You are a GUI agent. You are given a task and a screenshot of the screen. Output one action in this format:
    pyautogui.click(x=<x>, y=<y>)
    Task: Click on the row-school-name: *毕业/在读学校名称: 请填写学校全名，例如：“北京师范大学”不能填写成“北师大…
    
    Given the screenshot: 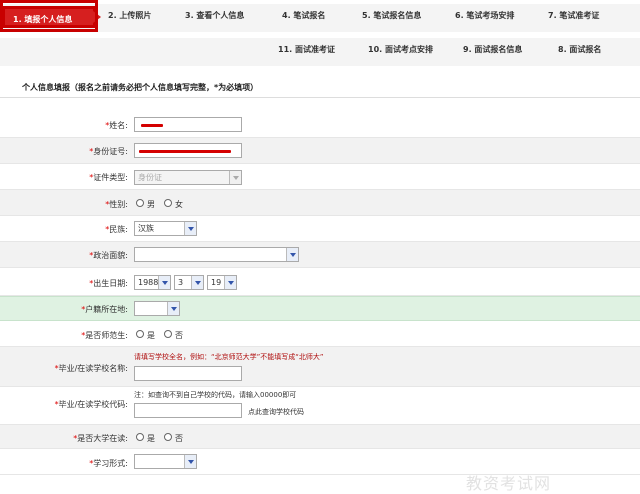 What is the action you would take?
    pyautogui.click(x=320, y=367)
    